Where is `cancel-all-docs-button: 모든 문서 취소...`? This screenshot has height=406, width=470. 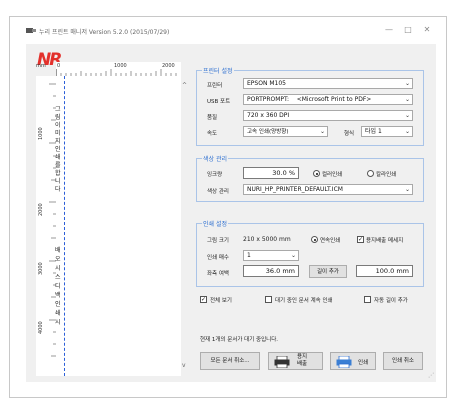
cancel-all-docs-button: 모든 문서 취소... is located at coordinates (230, 361).